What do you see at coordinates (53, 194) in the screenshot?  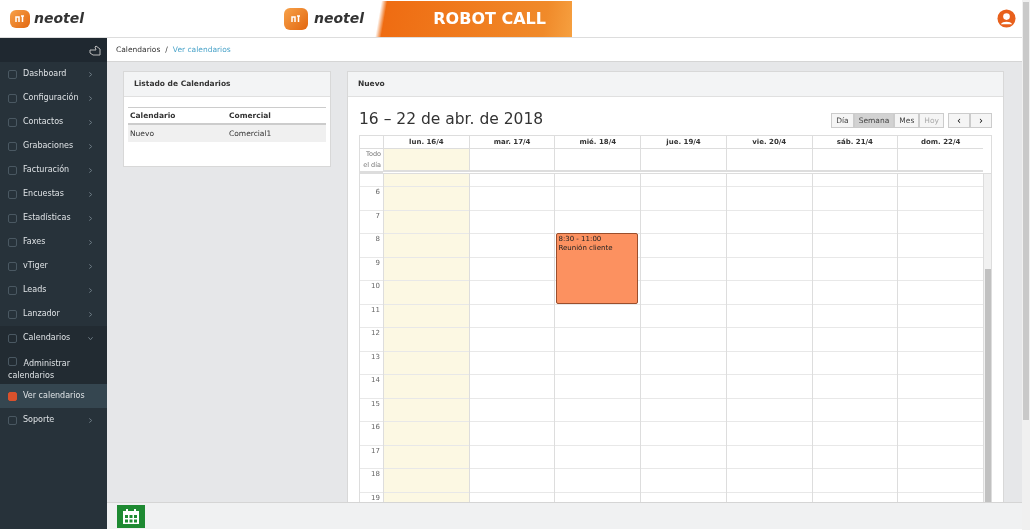 I see `sidebar-item: Encuestas` at bounding box center [53, 194].